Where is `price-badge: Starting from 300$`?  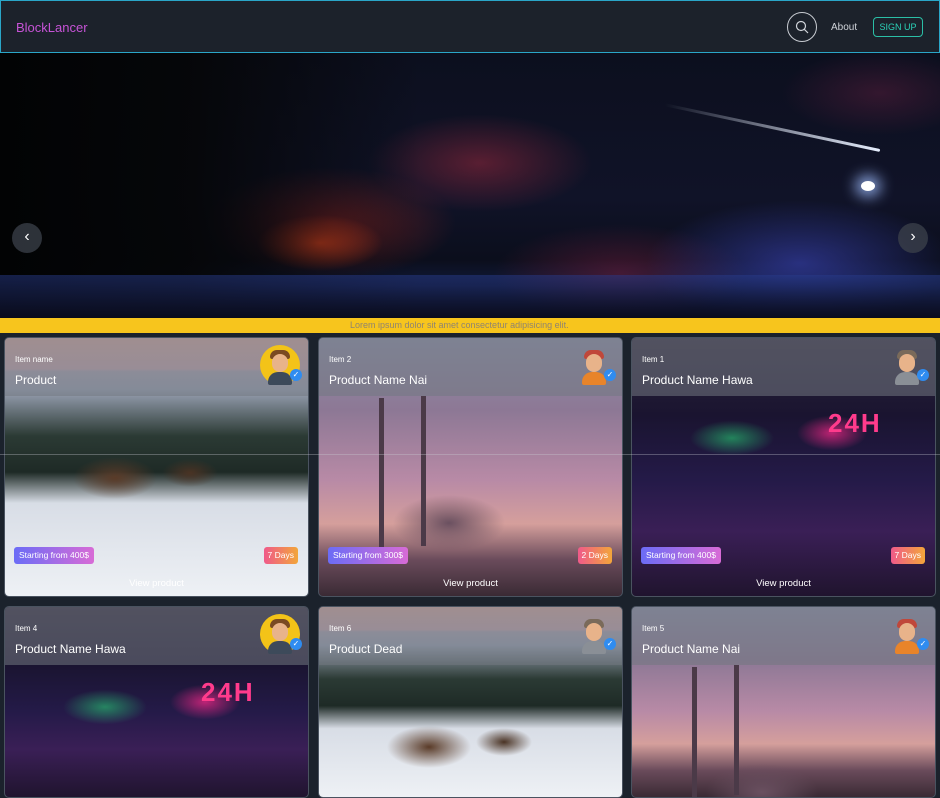
price-badge: Starting from 300$ is located at coordinates (368, 555).